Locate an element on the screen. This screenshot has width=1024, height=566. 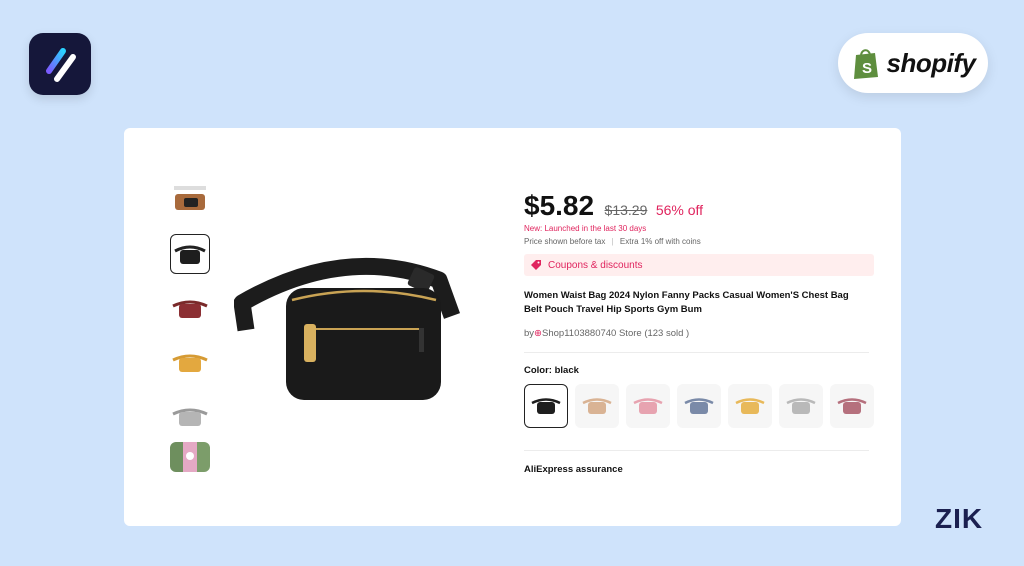
color-variant-black is located at coordinates (546, 406).